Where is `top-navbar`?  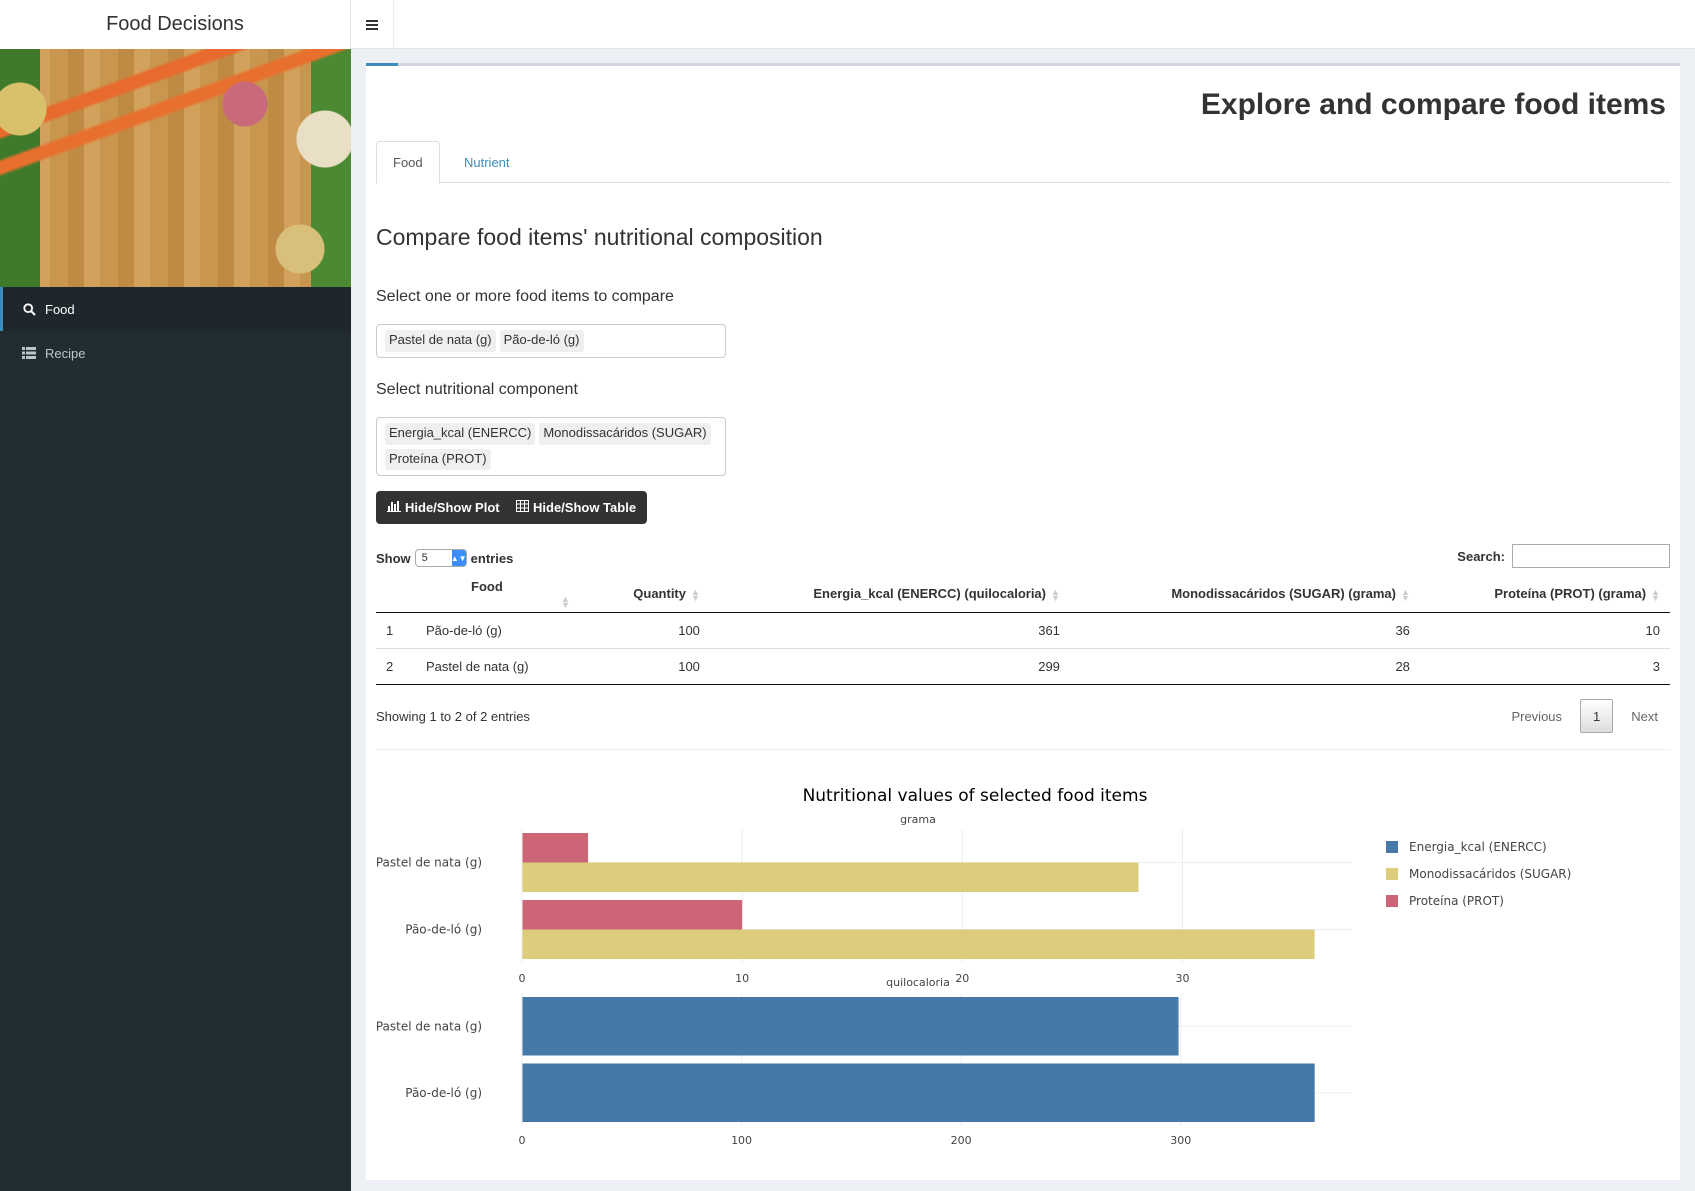 top-navbar is located at coordinates (1023, 24).